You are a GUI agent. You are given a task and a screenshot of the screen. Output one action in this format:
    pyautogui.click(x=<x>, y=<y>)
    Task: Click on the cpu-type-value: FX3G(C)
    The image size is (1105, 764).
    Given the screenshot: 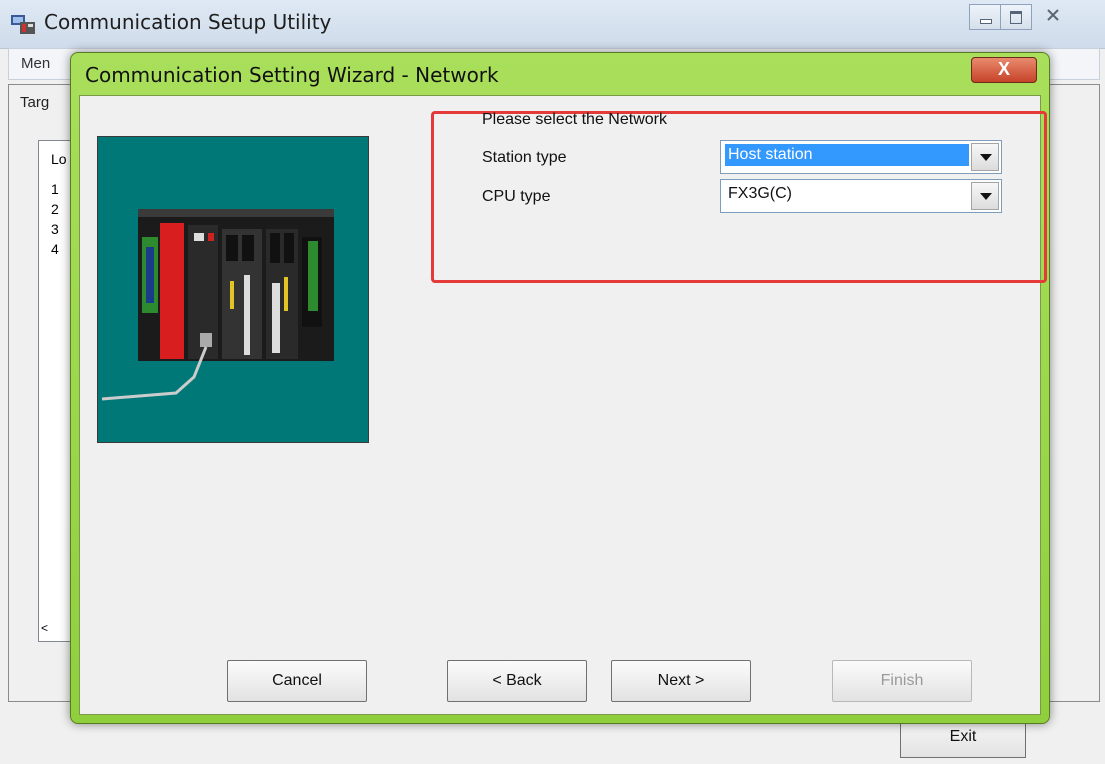 What is the action you would take?
    pyautogui.click(x=760, y=193)
    